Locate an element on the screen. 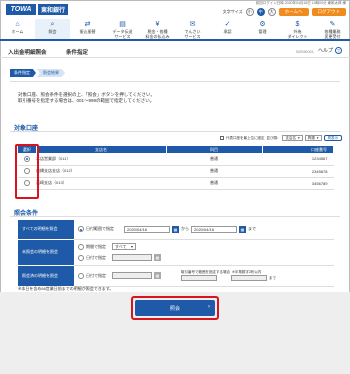 The height and width of the screenshot is (374, 350). date-range-label: 日付範囲で指定 is located at coordinates (100, 229).